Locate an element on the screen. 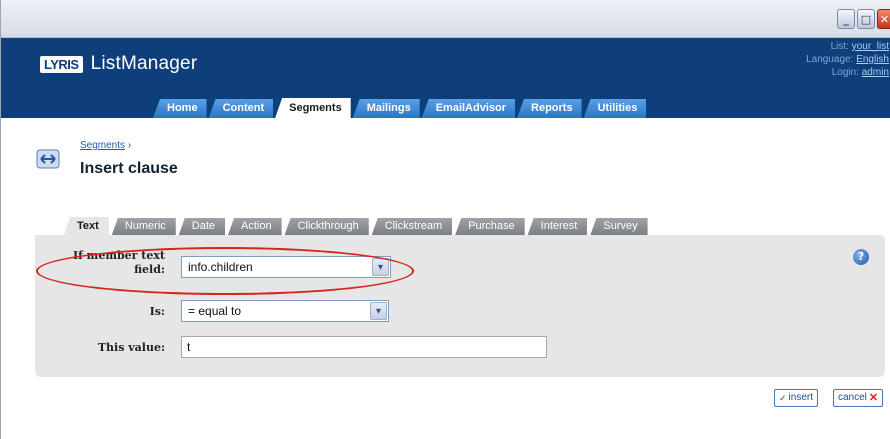 The height and width of the screenshot is (439, 890). help-icon: ? is located at coordinates (861, 257).